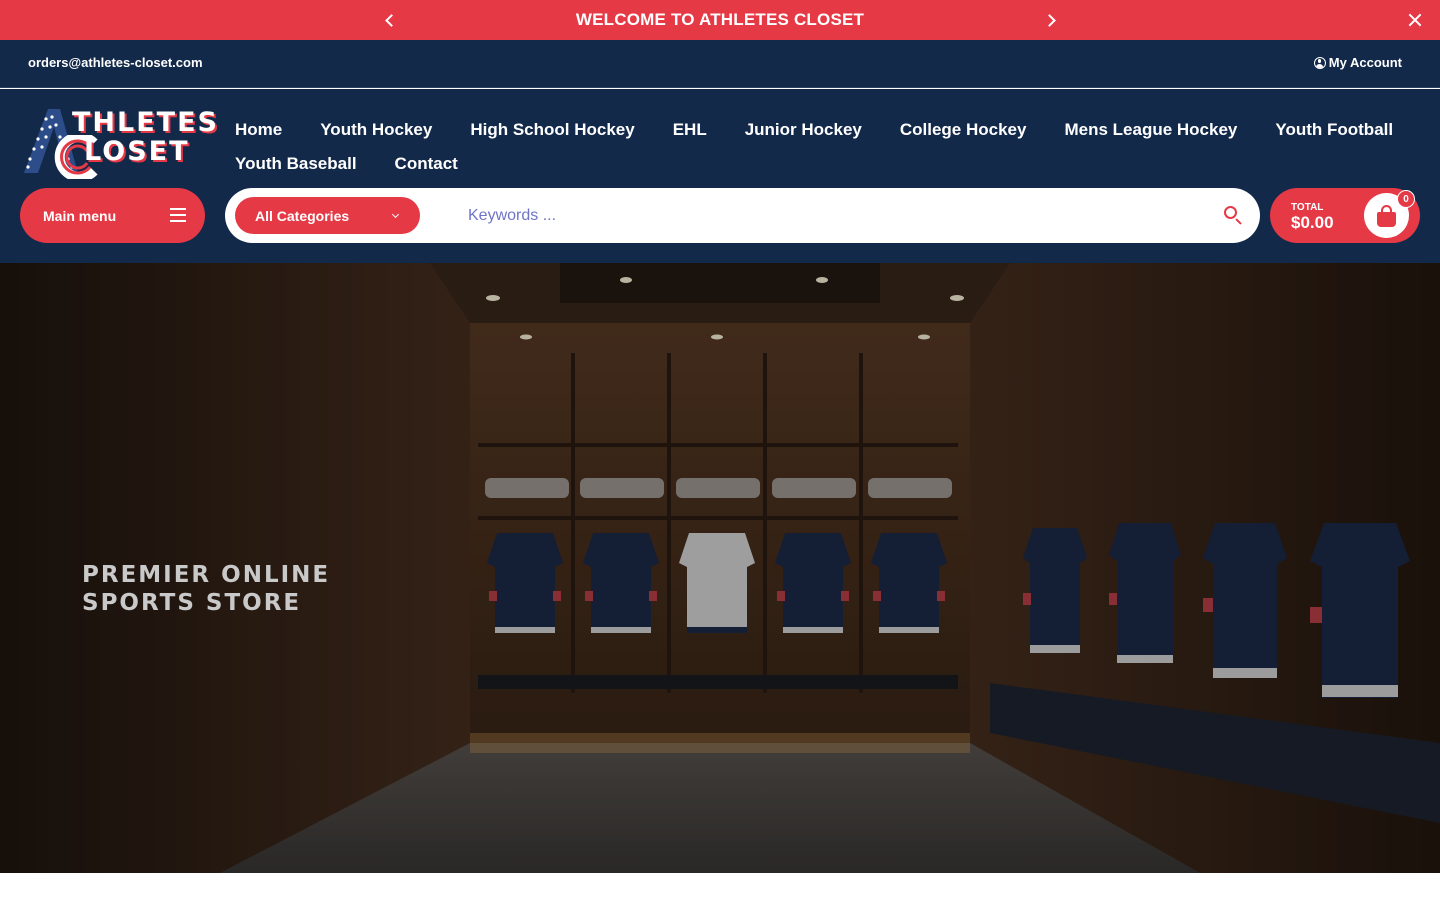  Describe the element at coordinates (1345, 215) in the screenshot. I see `cart-button: TOTAL $0.00 0` at that location.